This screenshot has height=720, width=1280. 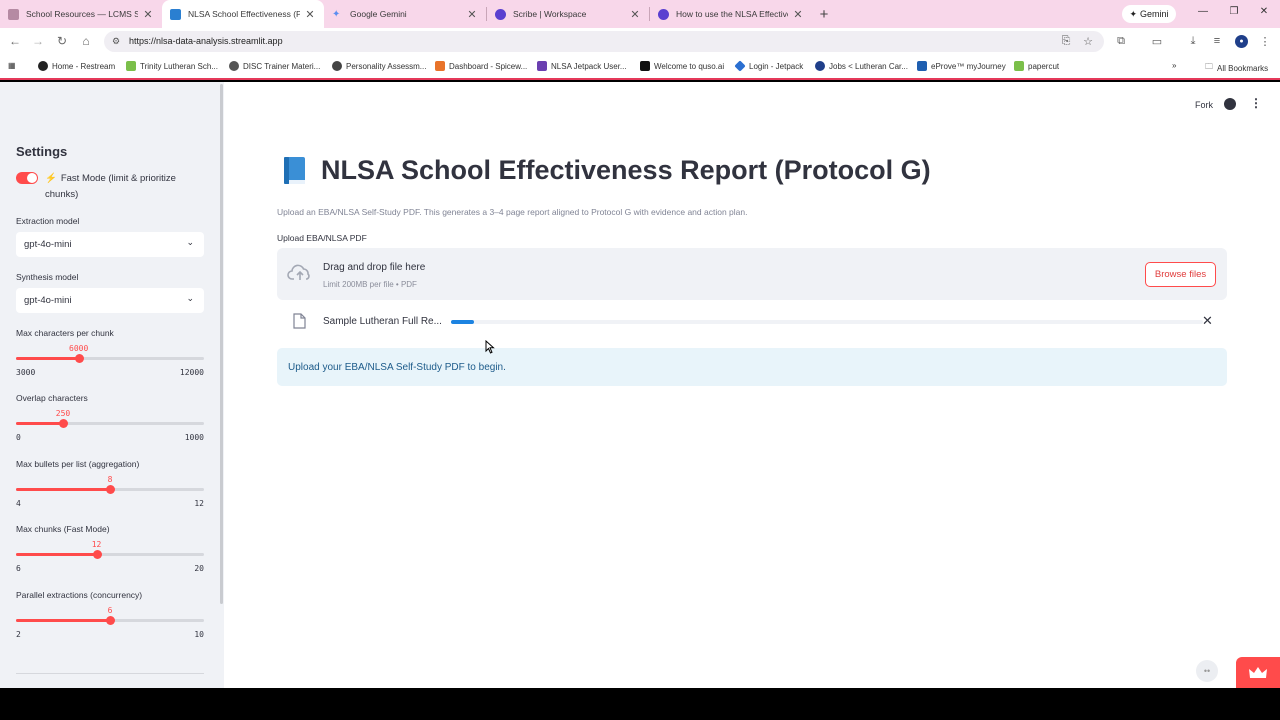 I want to click on file-icon, so click(x=299, y=323).